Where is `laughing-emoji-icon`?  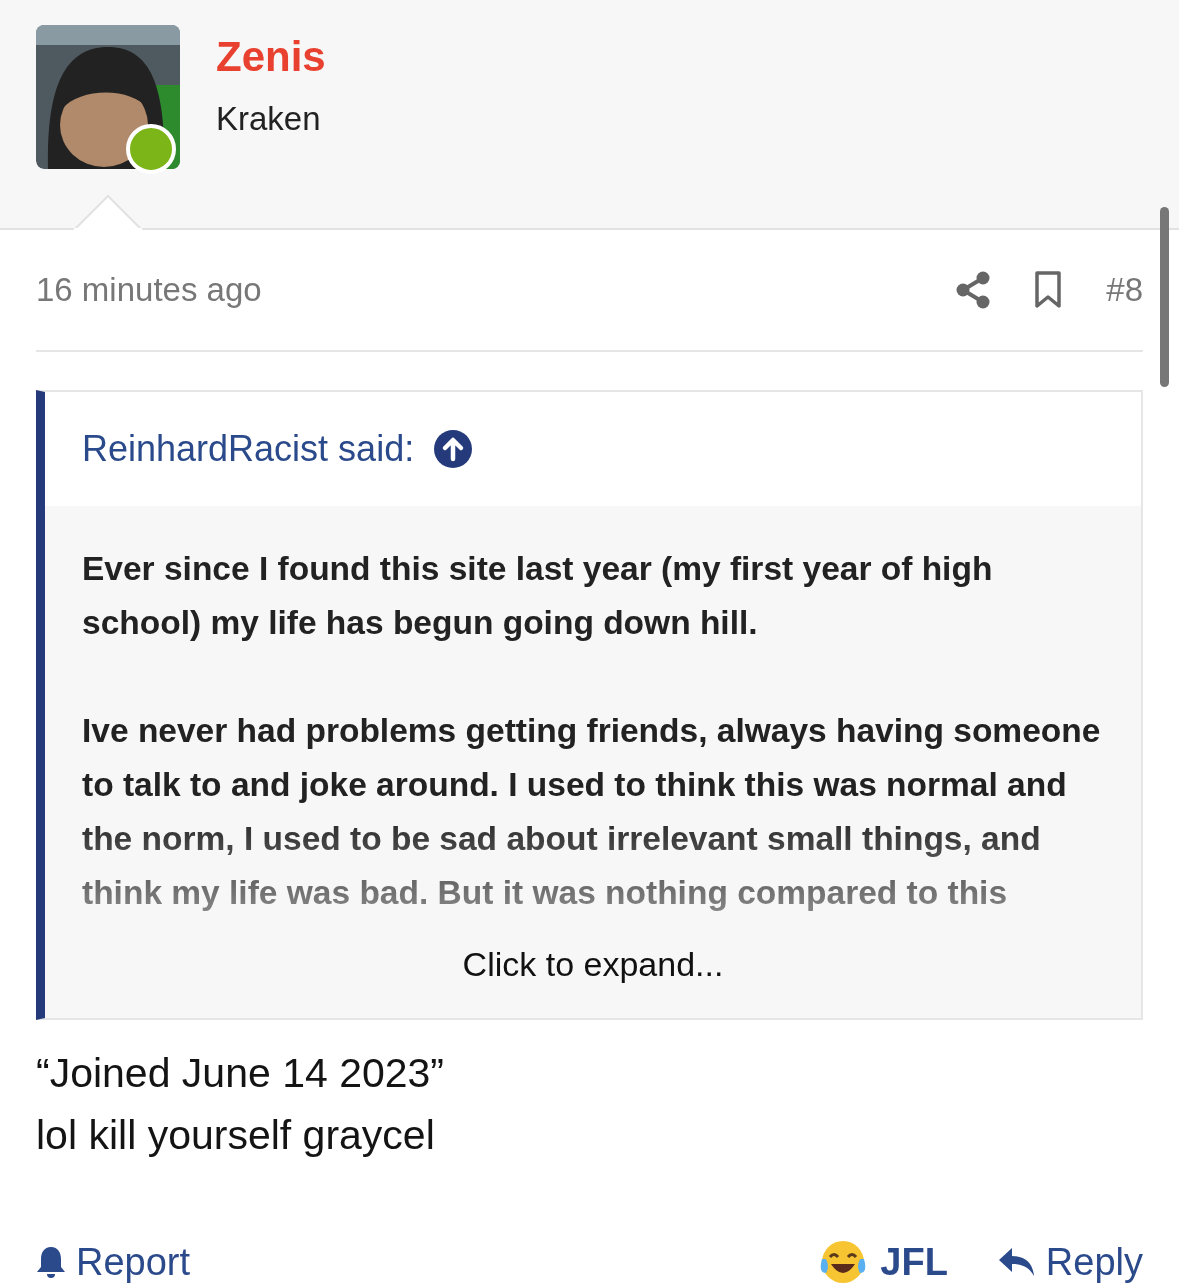 laughing-emoji-icon is located at coordinates (843, 1262).